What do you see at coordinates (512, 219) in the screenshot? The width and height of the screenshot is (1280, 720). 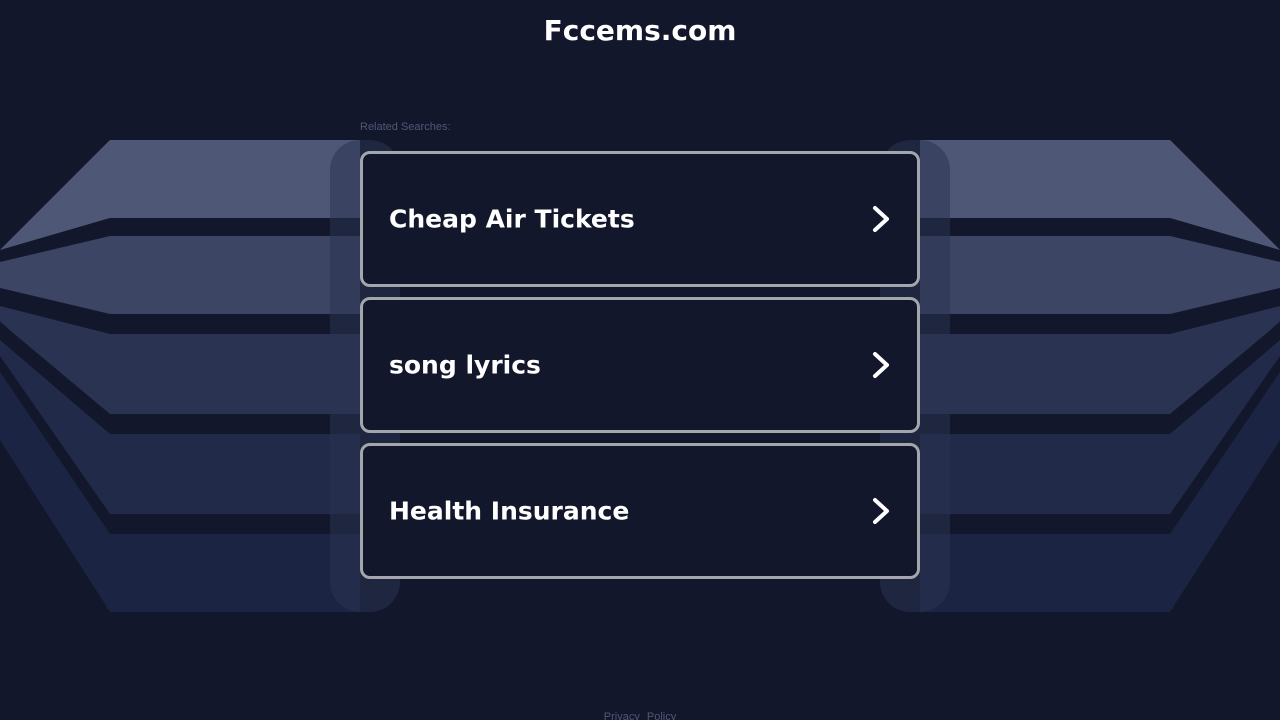 I see `related-search-label: Cheap Air Tickets` at bounding box center [512, 219].